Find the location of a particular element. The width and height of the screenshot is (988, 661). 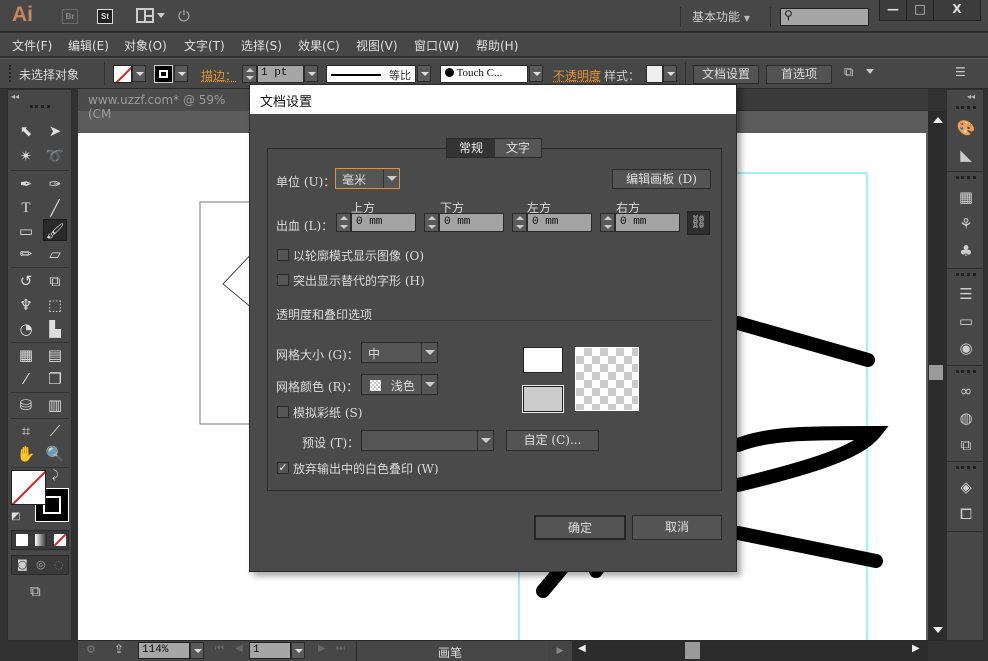

next-artboard-icon: ▶ is located at coordinates (322, 648).